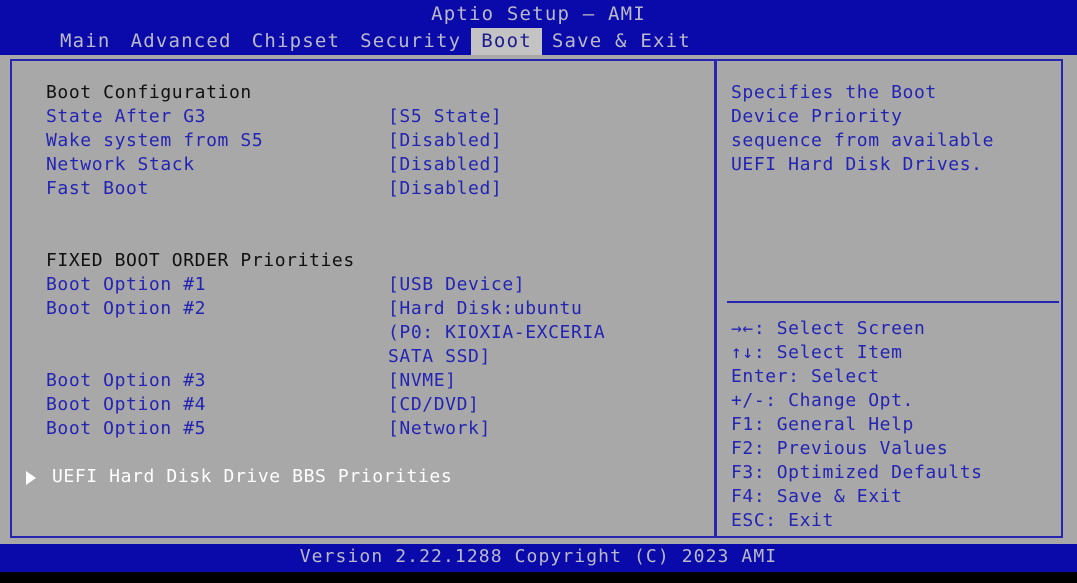  Describe the element at coordinates (485, 309) in the screenshot. I see `setting-value-boot-option-2: [Hard Disk:ubuntu` at that location.